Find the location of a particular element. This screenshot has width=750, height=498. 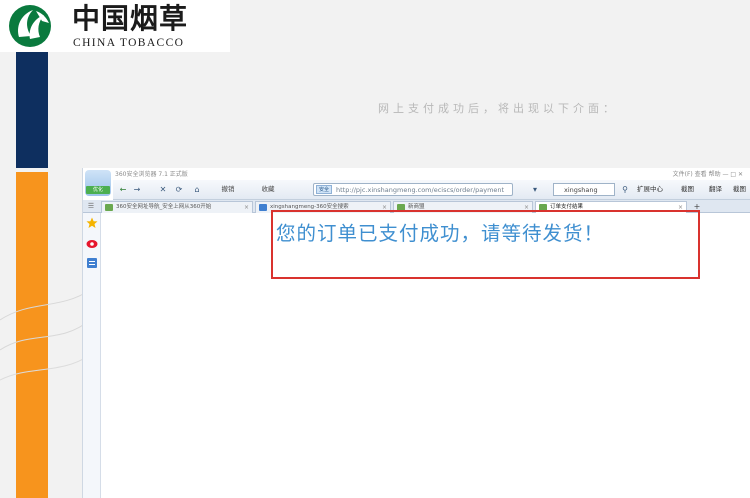

back-button: ← is located at coordinates (123, 189).